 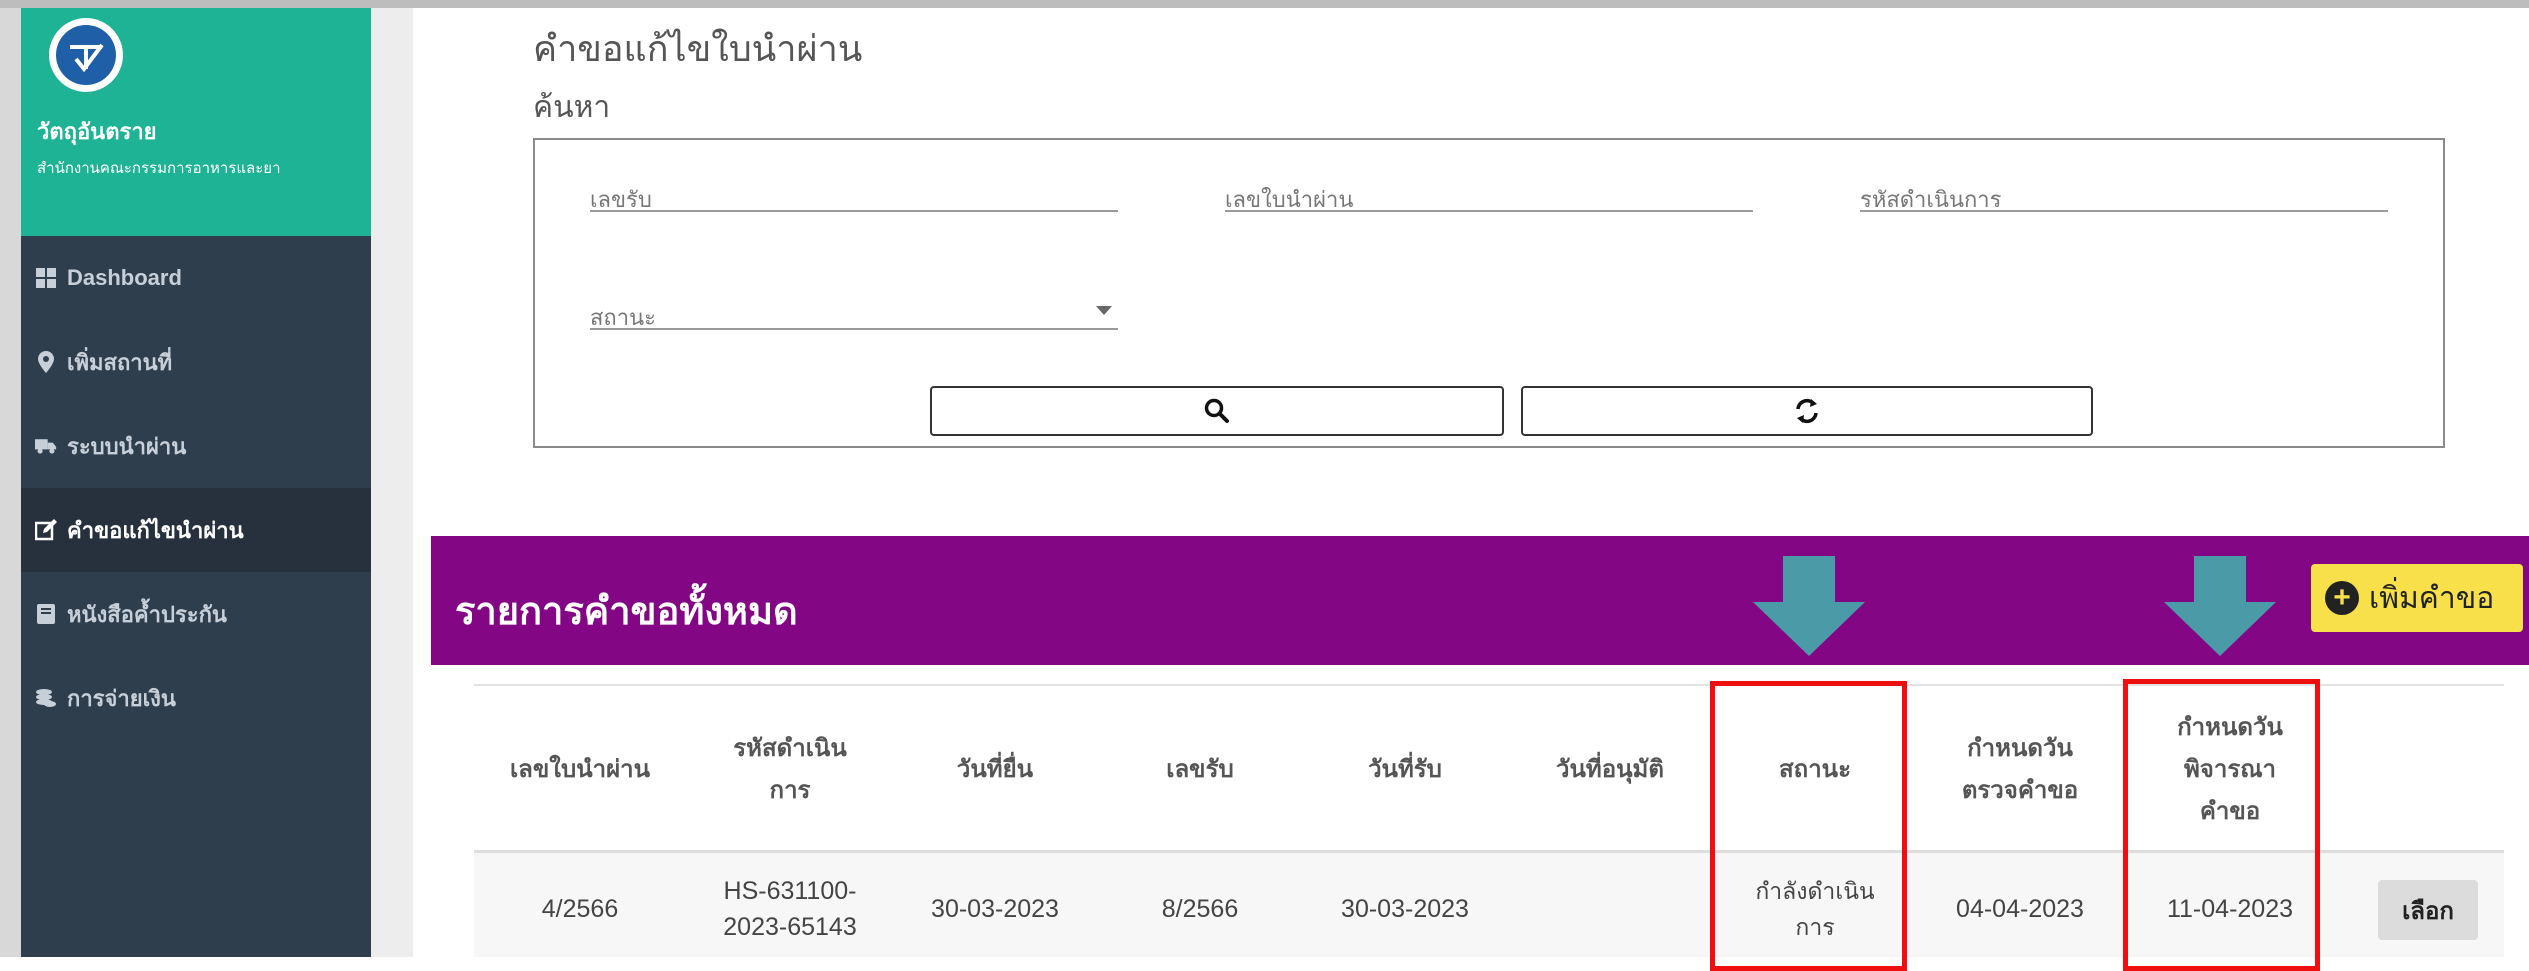 What do you see at coordinates (790, 770) in the screenshot?
I see `column-header-operation-code: รหัสดำเนิน การ` at bounding box center [790, 770].